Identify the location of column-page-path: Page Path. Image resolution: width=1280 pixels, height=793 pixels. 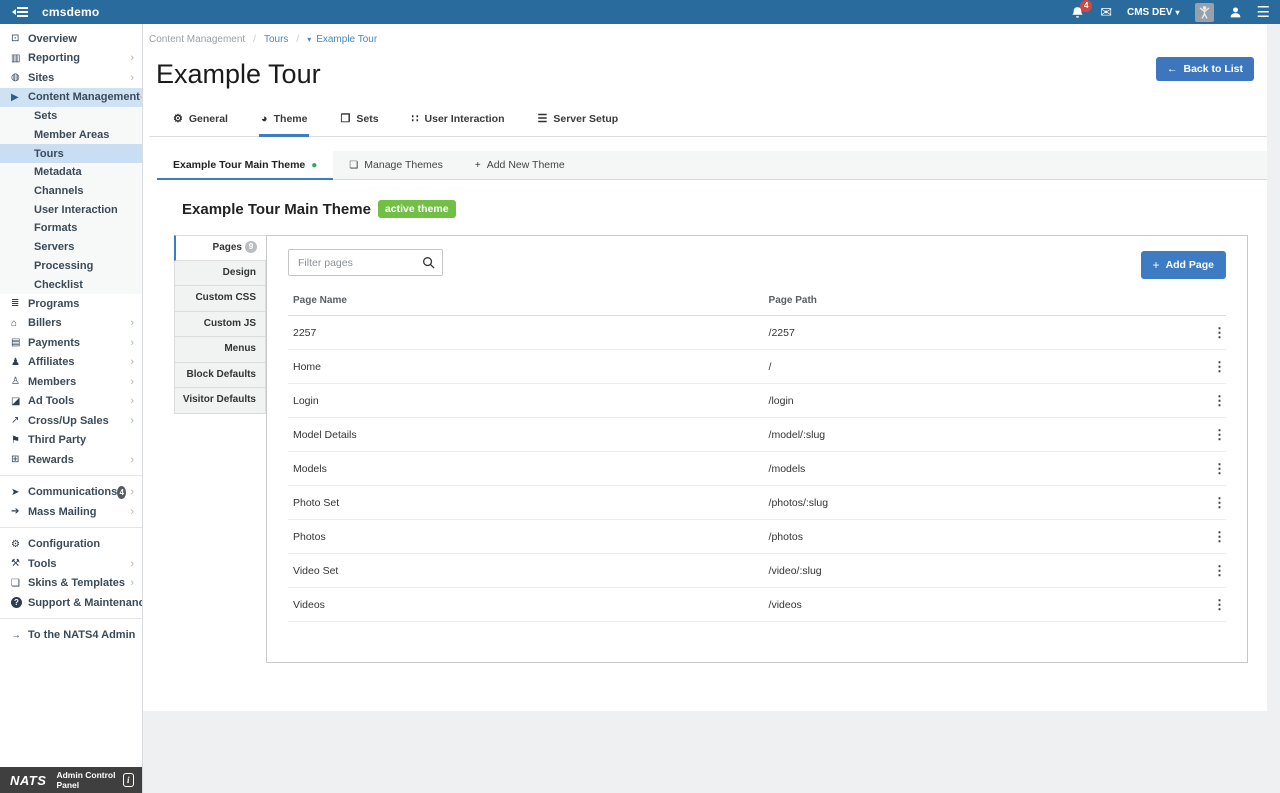
(792, 300).